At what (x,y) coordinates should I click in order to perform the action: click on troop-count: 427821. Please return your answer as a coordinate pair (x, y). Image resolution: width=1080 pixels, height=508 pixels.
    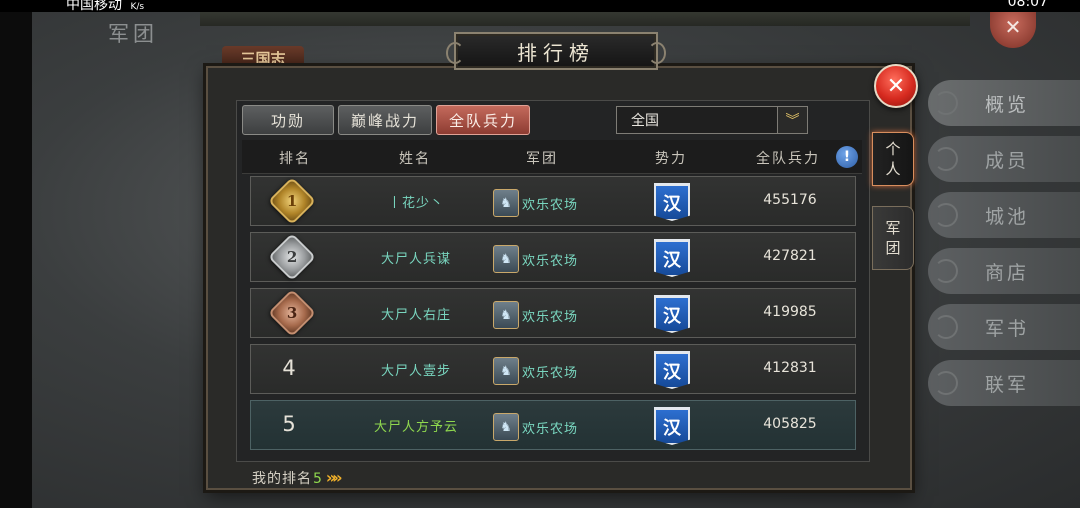
    Looking at the image, I should click on (790, 256).